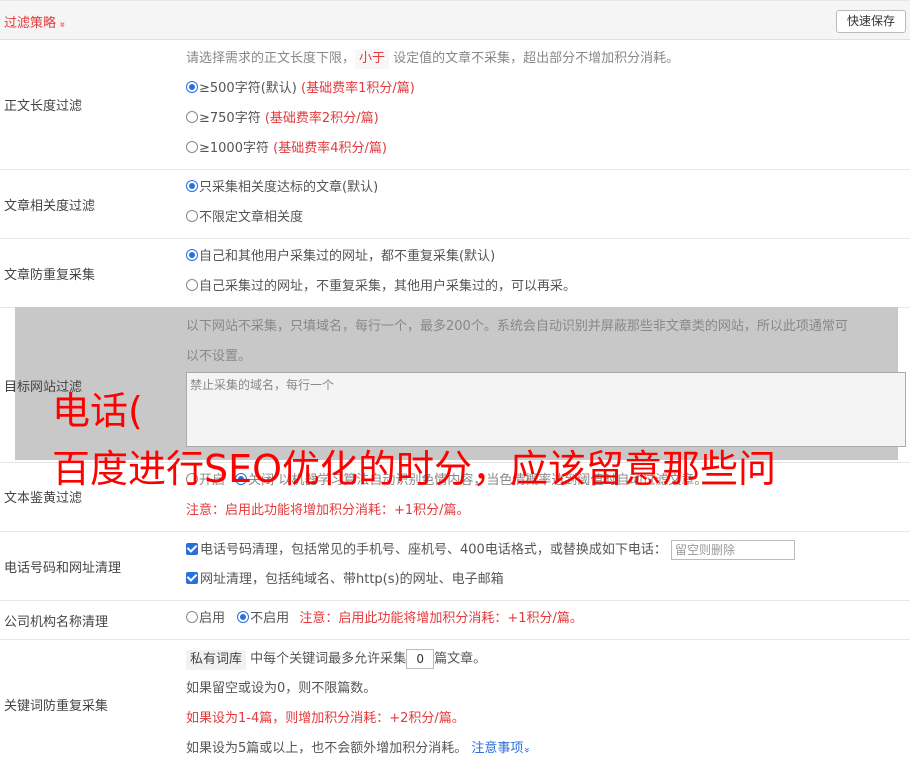  What do you see at coordinates (230, 118) in the screenshot?
I see `option-label: ≥750字符` at bounding box center [230, 118].